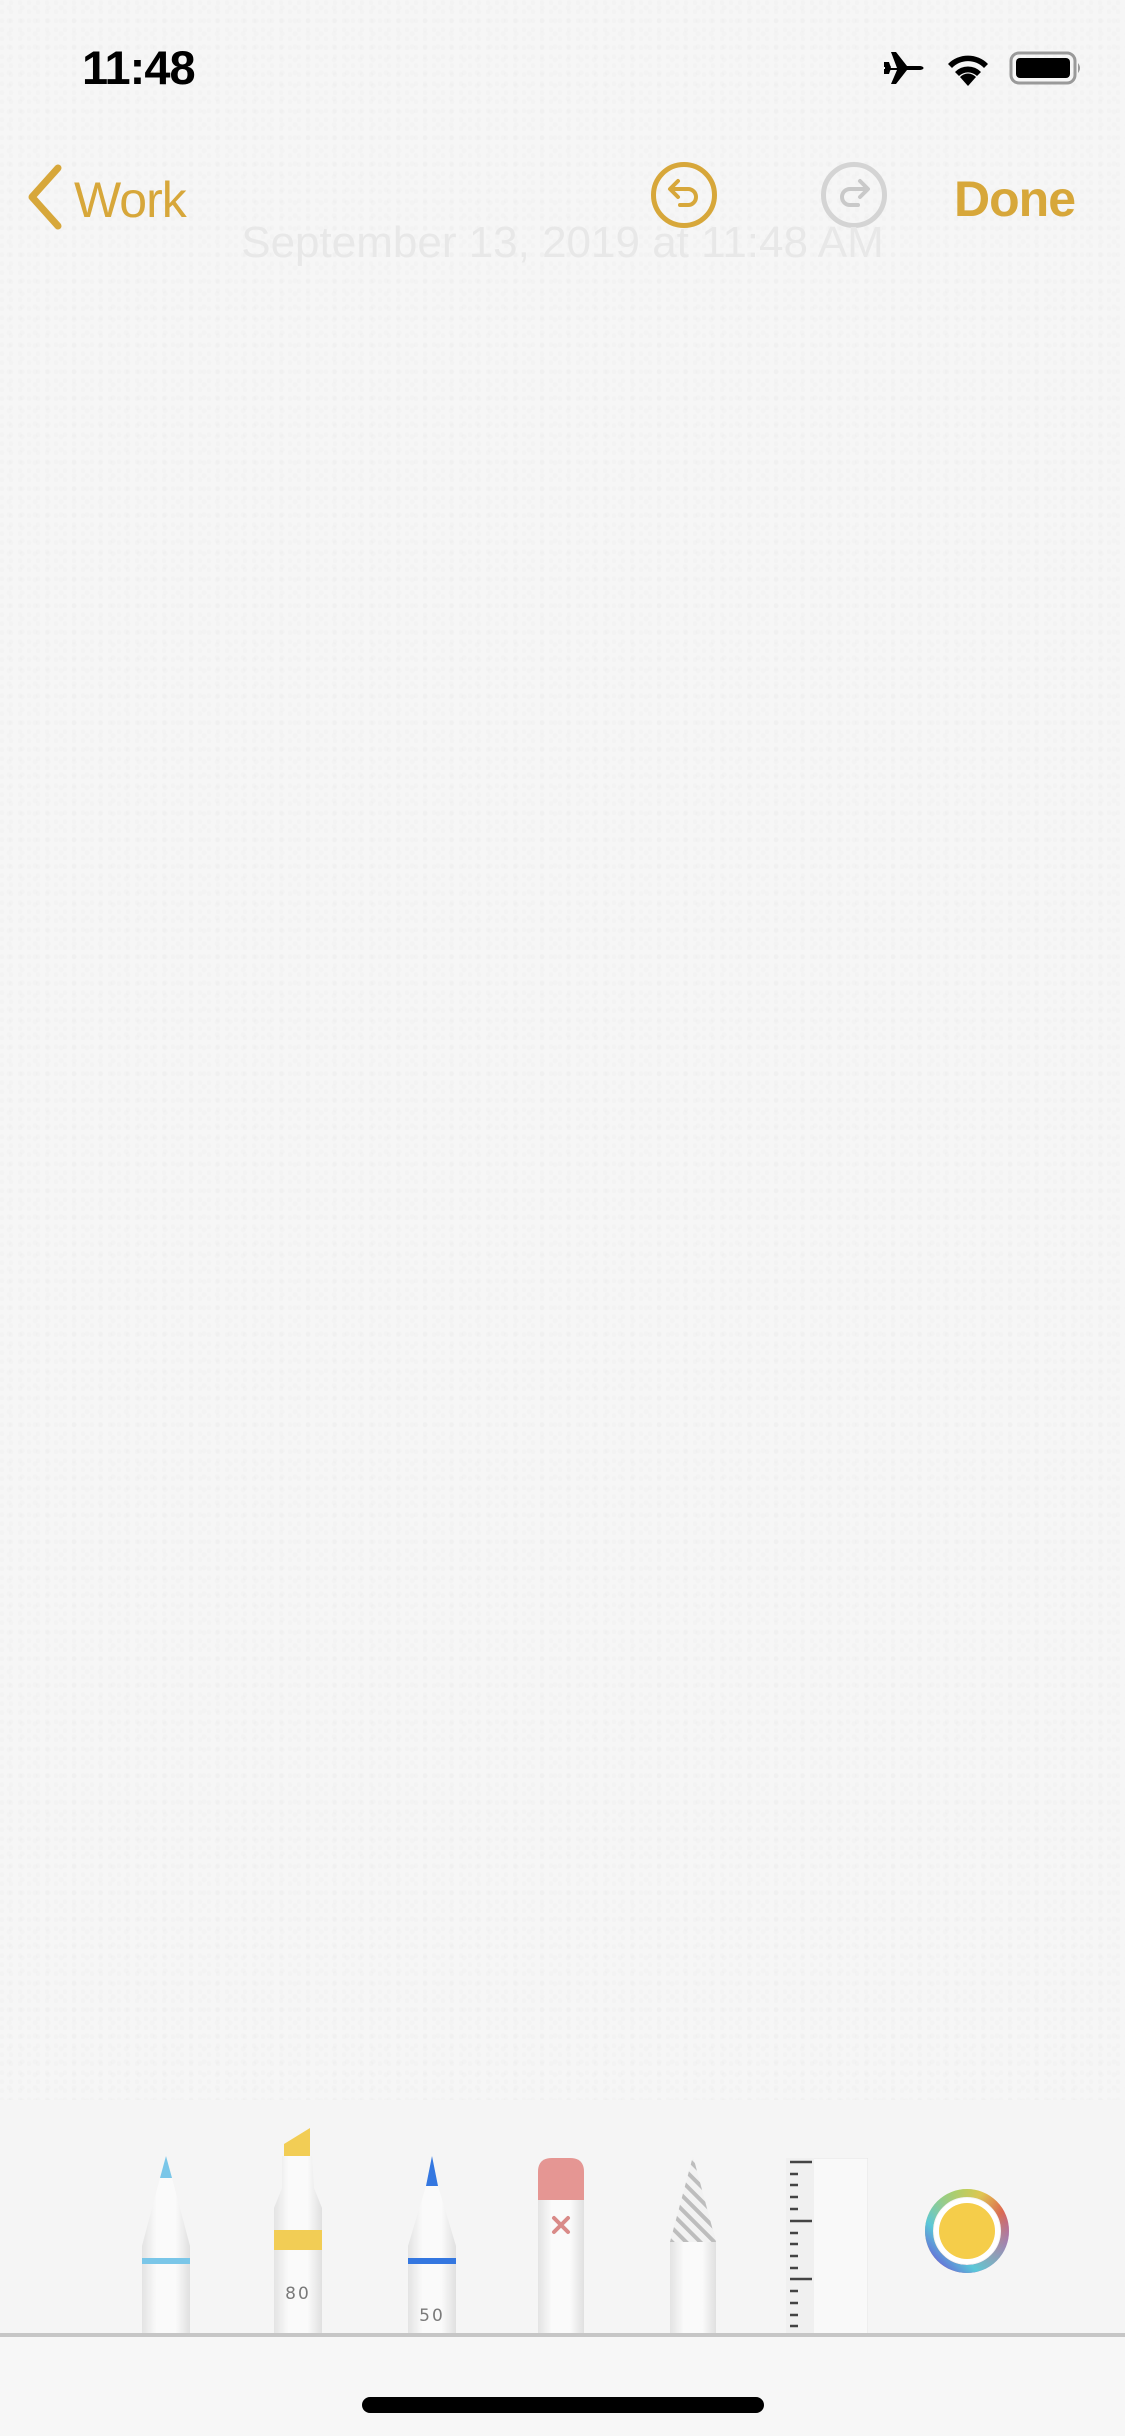 The height and width of the screenshot is (2436, 1125). I want to click on pen-icon, so click(166, 2246).